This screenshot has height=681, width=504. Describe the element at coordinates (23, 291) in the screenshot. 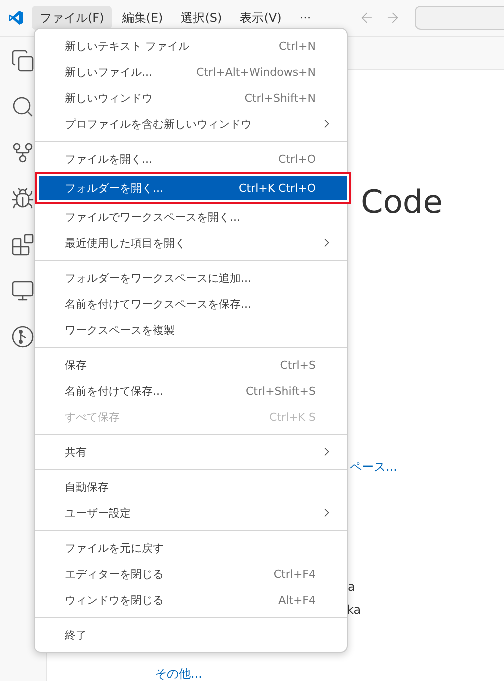

I see `monitor-icon` at that location.